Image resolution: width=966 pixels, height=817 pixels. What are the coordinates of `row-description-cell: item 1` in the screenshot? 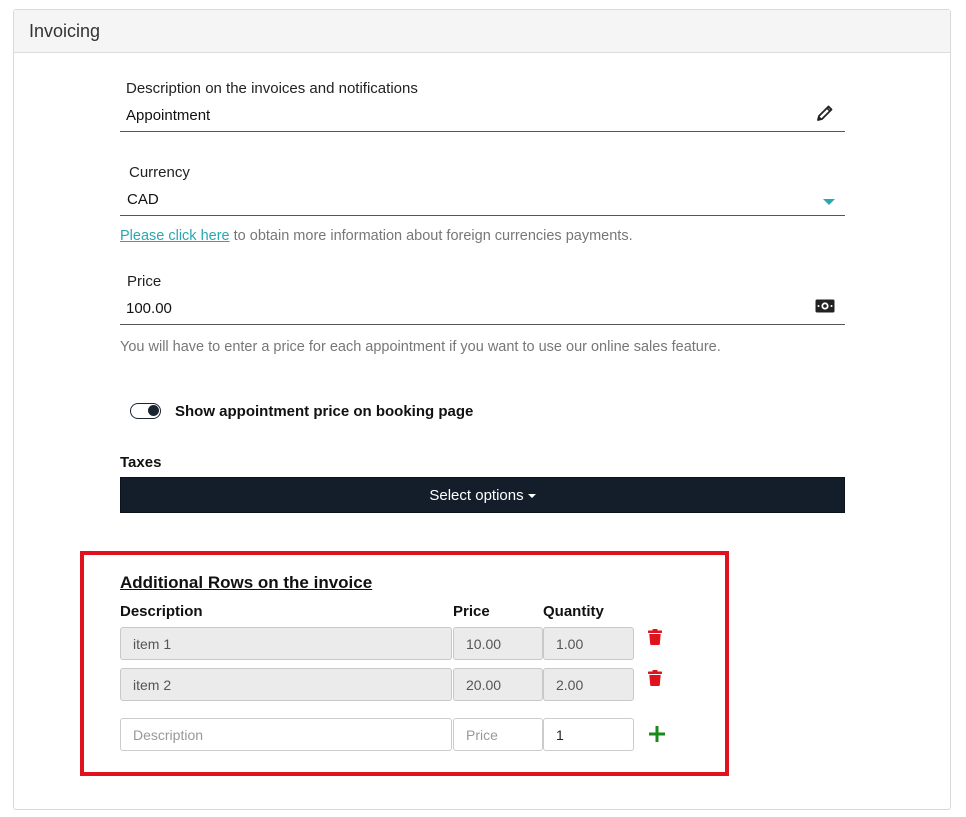 It's located at (286, 643).